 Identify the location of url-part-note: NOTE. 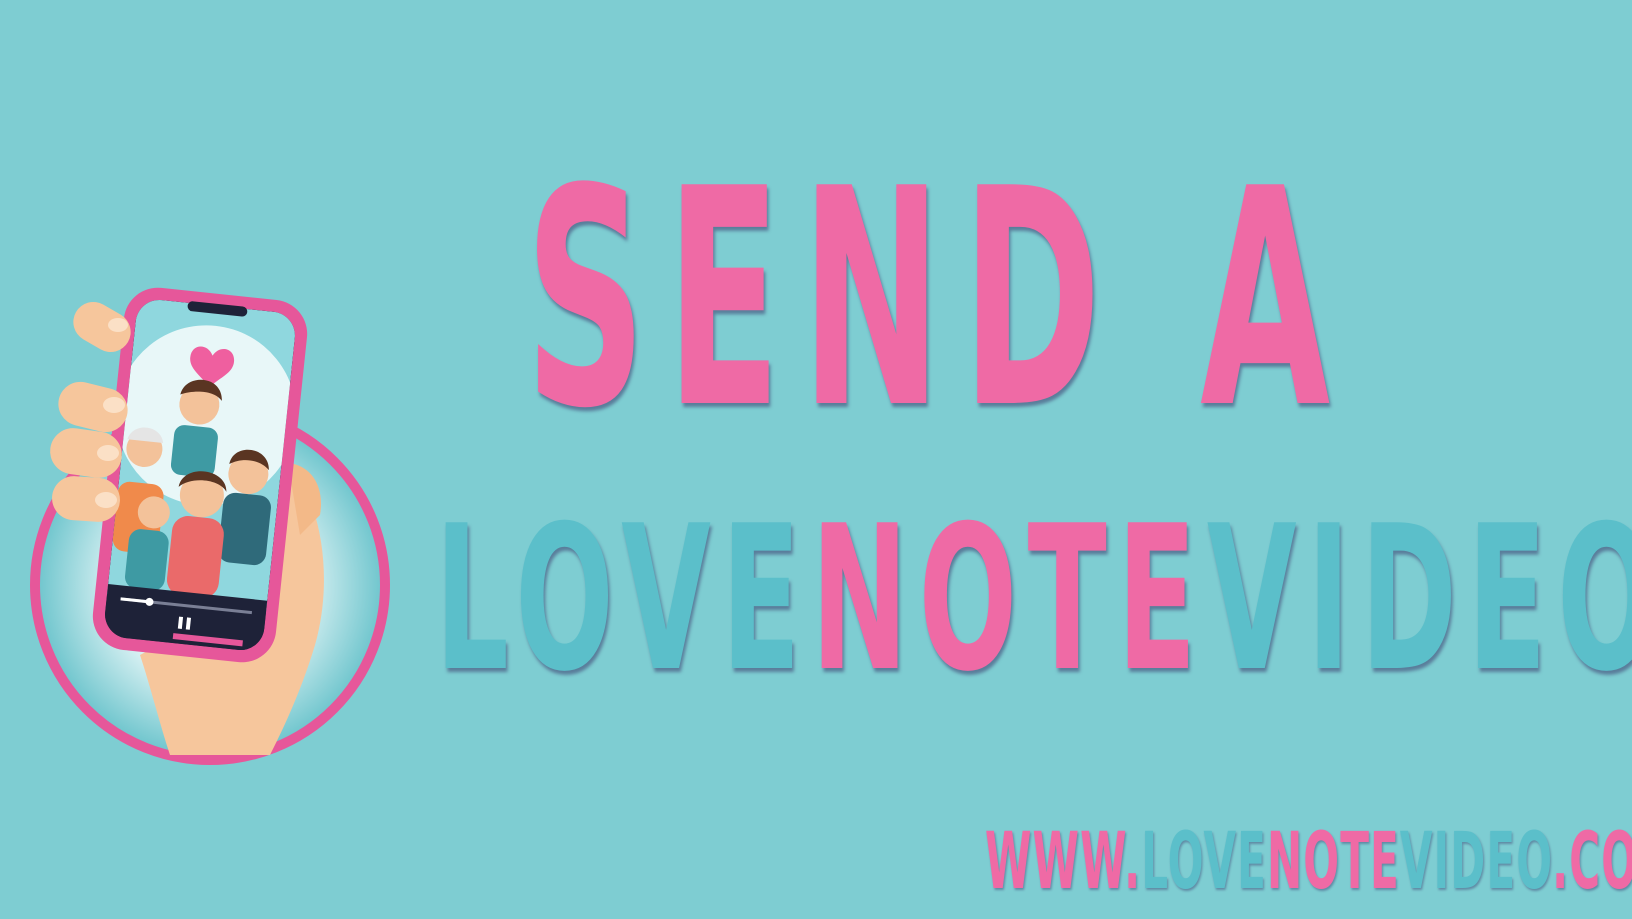
(1333, 862).